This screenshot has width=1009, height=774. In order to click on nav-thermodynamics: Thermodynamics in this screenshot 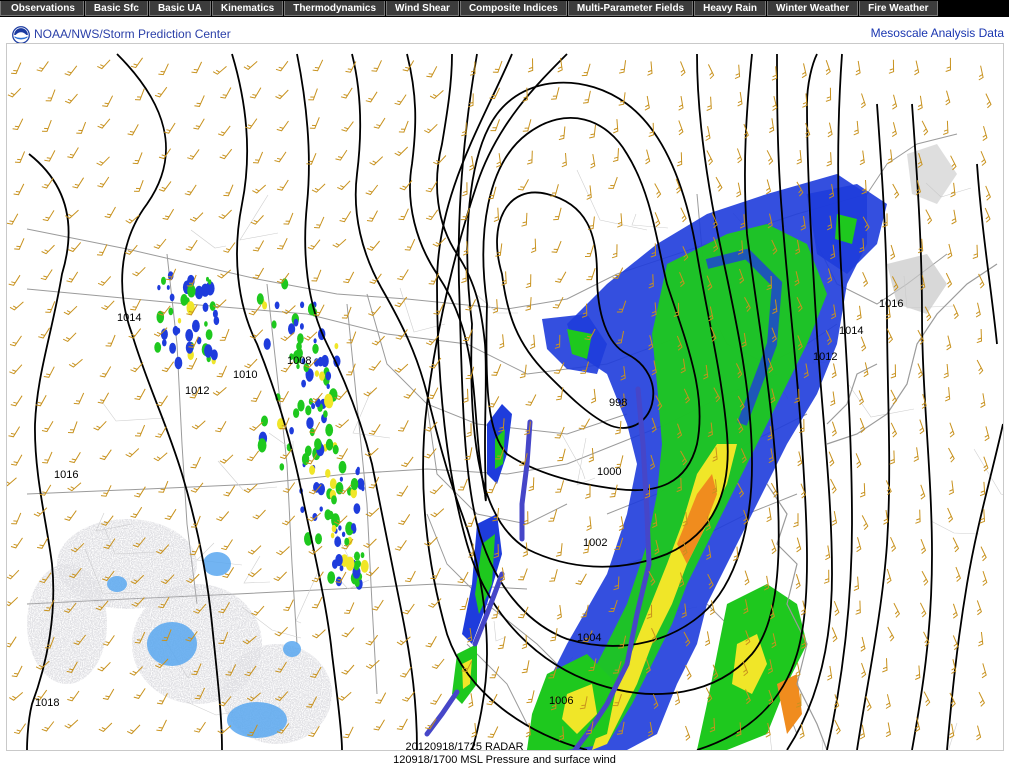, I will do `click(335, 8)`.